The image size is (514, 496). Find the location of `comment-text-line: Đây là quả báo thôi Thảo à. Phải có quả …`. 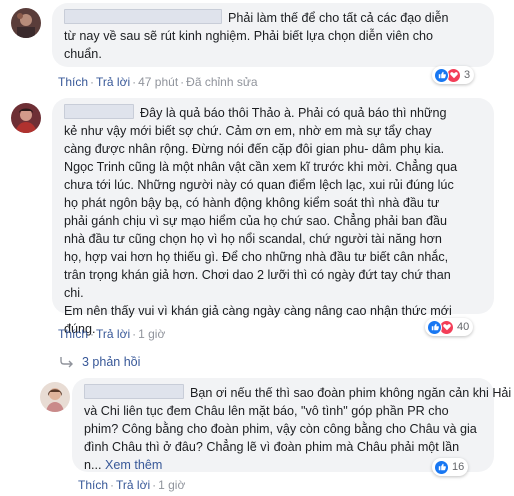

comment-text-line: Đây là quả báo thôi Thảo à. Phải có quả … is located at coordinates (293, 113).